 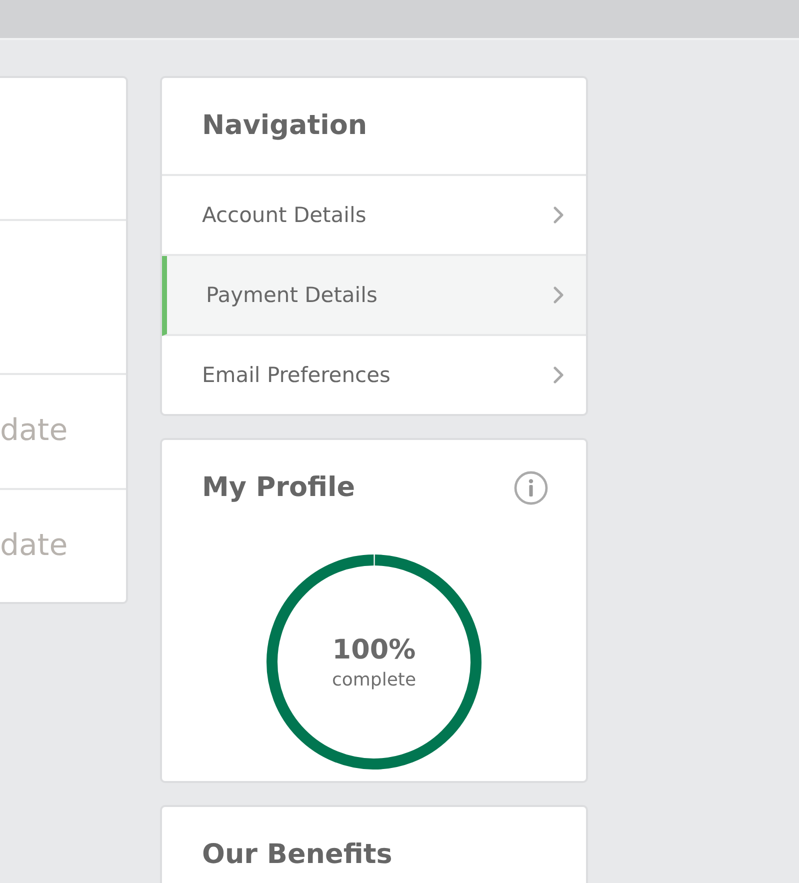 I want to click on card-title: Our Benefits, so click(x=297, y=855).